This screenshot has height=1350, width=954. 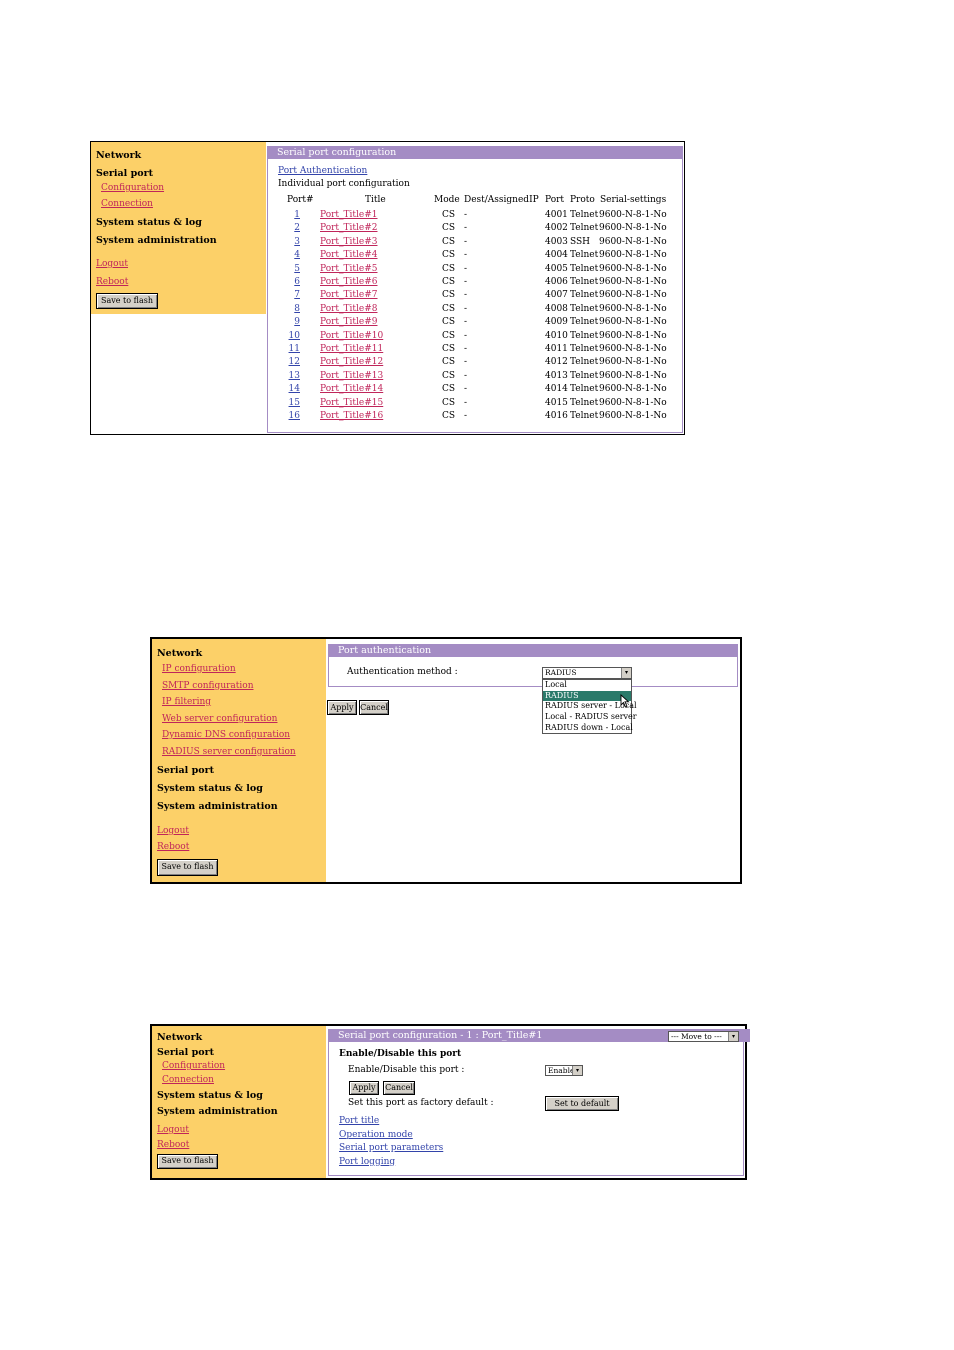 I want to click on auth-method-option: Local, so click(x=587, y=685).